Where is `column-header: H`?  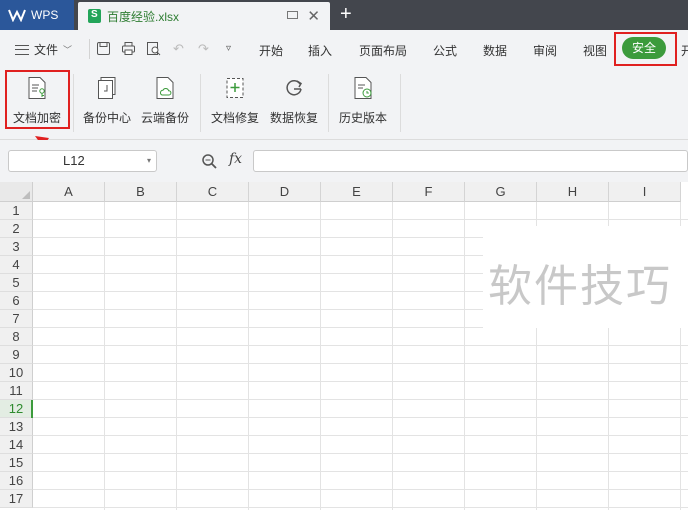
column-header: H is located at coordinates (573, 192).